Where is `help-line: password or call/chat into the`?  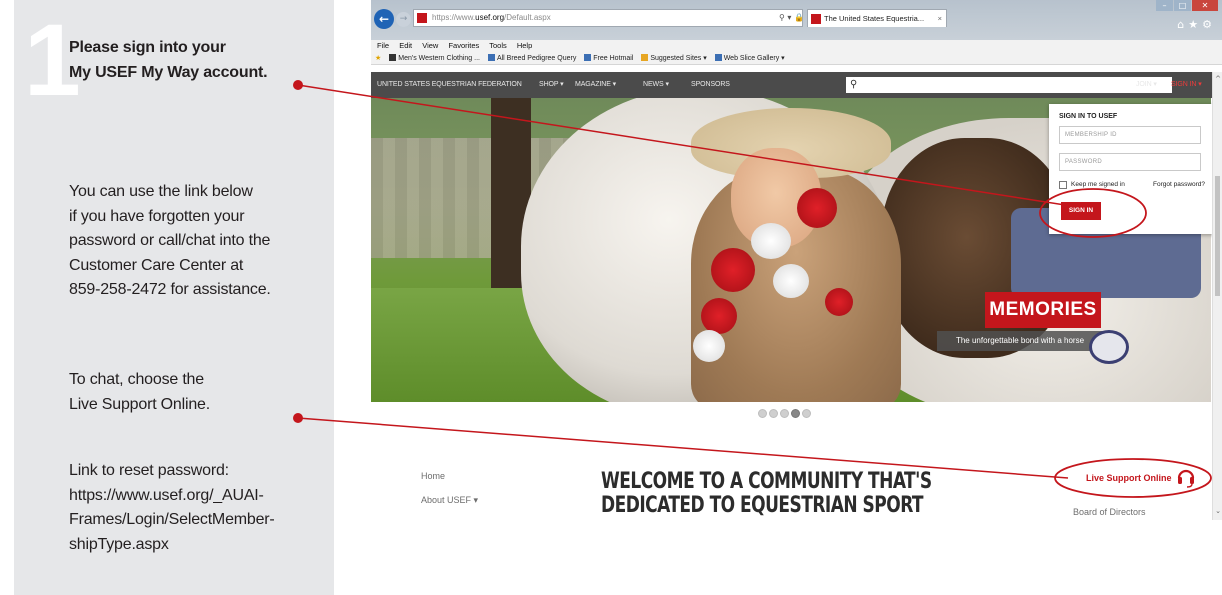
help-line: password or call/chat into the is located at coordinates (170, 240).